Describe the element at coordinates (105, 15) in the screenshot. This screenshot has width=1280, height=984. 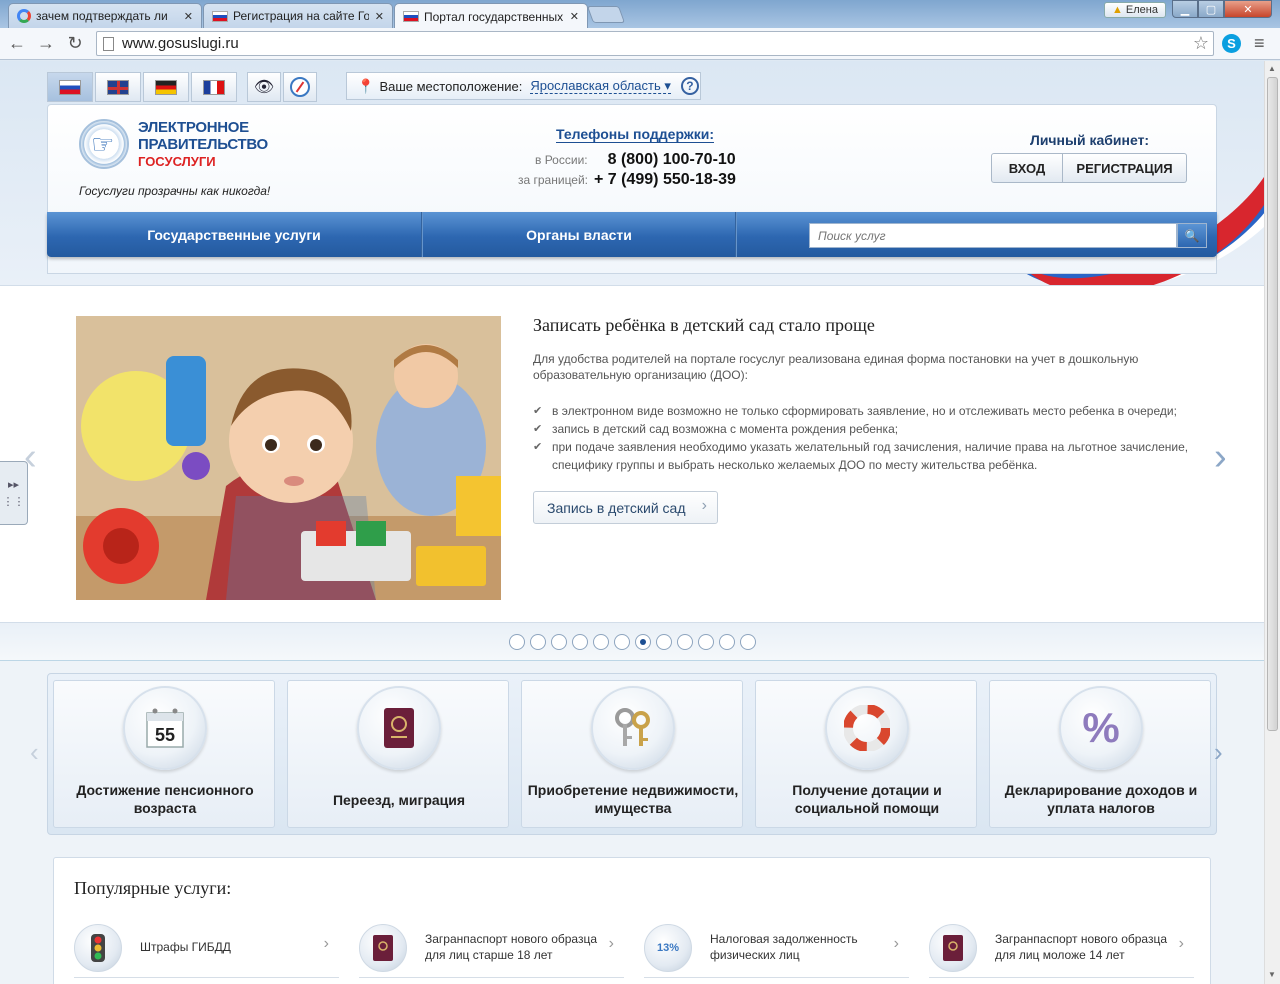
I see `browser-tab-1: зачем подтверждать ли ✕` at that location.